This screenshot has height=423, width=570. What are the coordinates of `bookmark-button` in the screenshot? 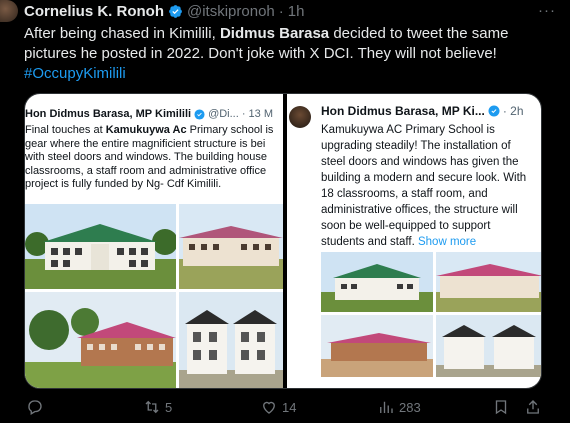 It's located at (501, 407).